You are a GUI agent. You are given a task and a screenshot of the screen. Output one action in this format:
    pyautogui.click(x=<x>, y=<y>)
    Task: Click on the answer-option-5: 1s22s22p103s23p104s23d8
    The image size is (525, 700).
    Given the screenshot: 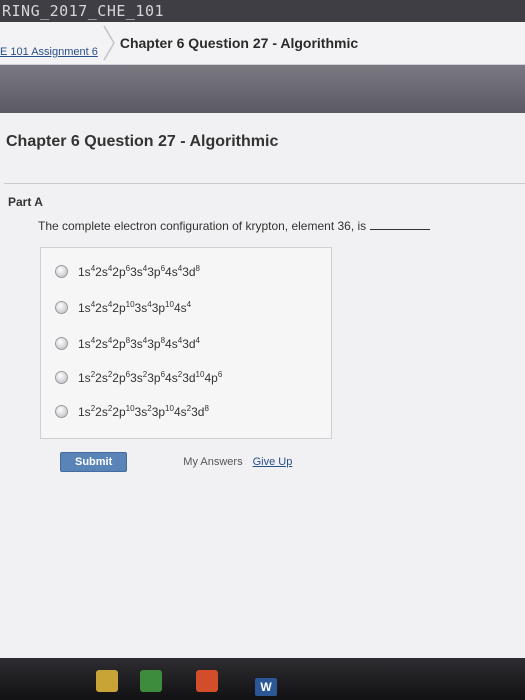 What is the action you would take?
    pyautogui.click(x=132, y=411)
    